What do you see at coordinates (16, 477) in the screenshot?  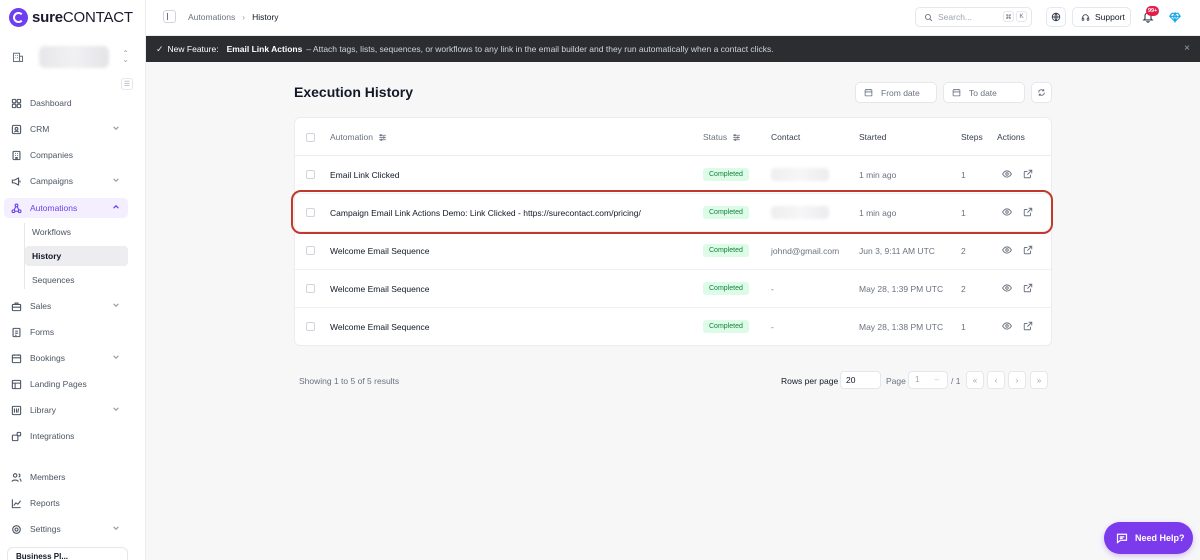 I see `users-icon` at bounding box center [16, 477].